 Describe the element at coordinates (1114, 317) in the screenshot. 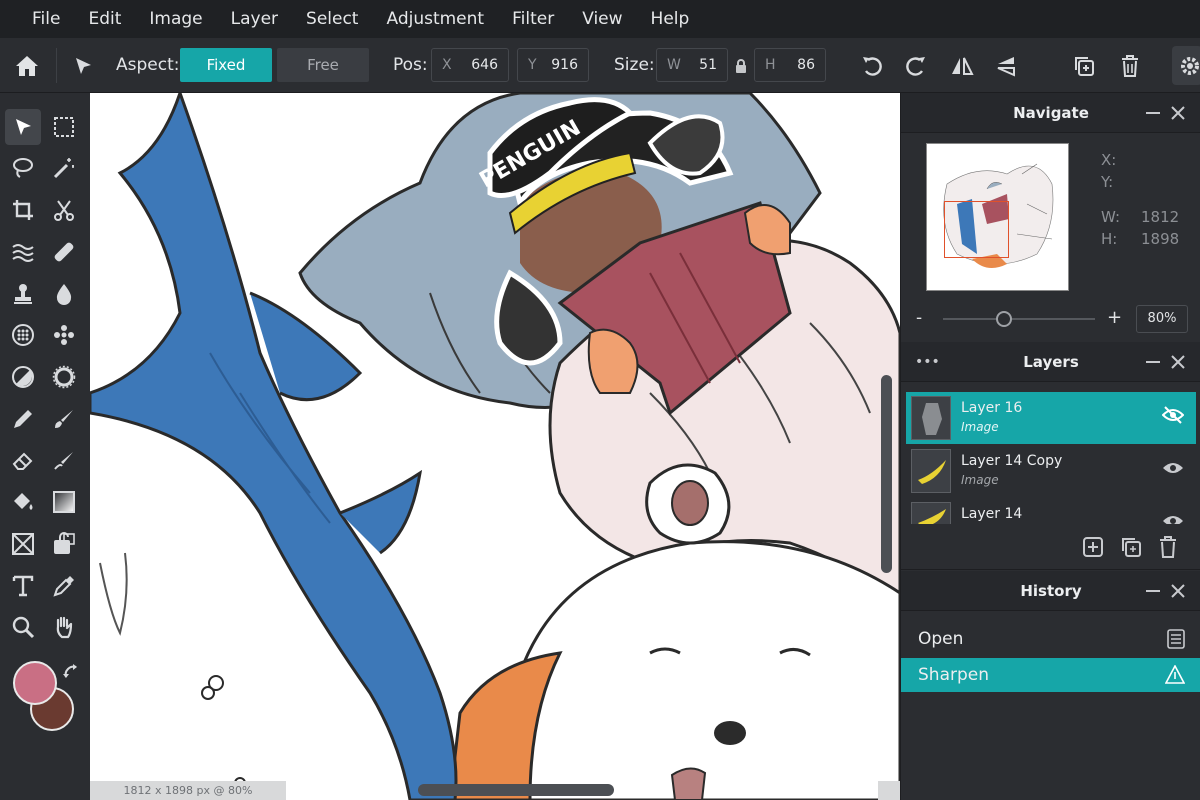

I see `zoom-in-button: +` at that location.